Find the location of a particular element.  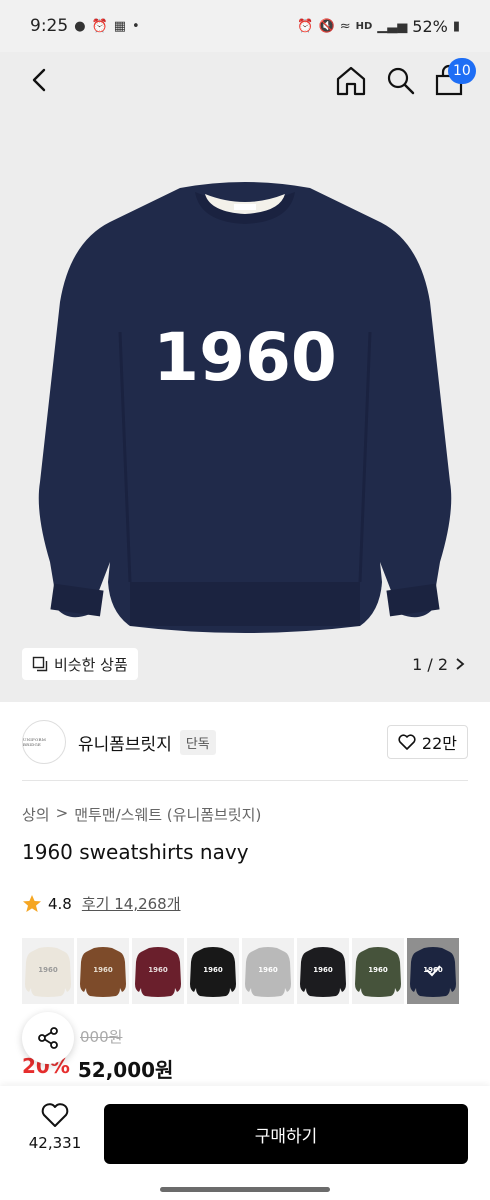

review-link: 후기 14,268개 is located at coordinates (131, 903).